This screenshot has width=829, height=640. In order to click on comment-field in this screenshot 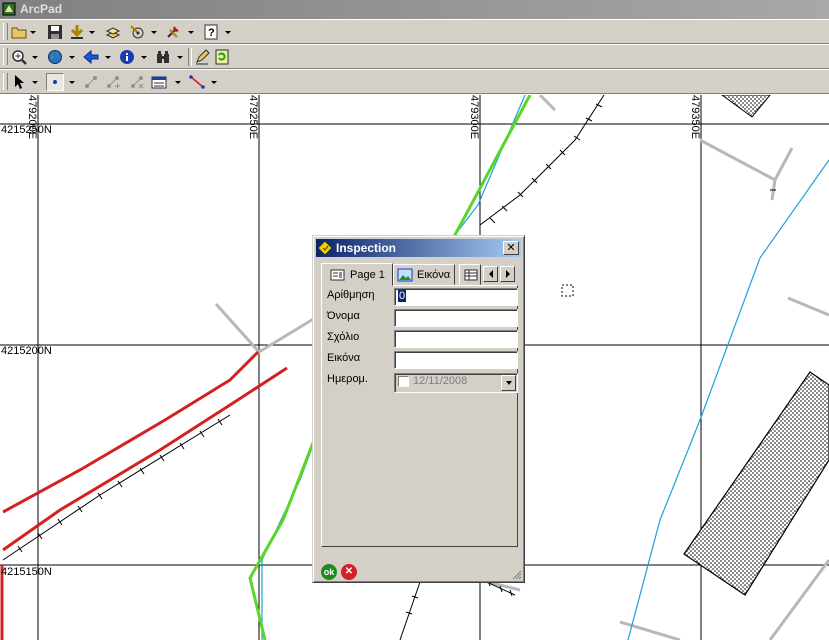, I will do `click(456, 339)`.